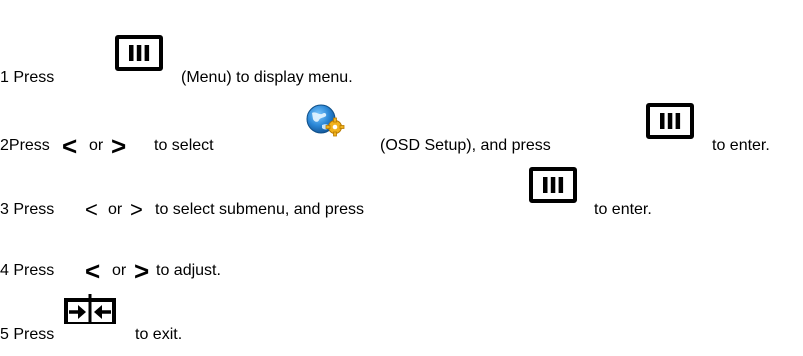 Image resolution: width=803 pixels, height=356 pixels. Describe the element at coordinates (325, 120) in the screenshot. I see `osd-setup-icon` at that location.